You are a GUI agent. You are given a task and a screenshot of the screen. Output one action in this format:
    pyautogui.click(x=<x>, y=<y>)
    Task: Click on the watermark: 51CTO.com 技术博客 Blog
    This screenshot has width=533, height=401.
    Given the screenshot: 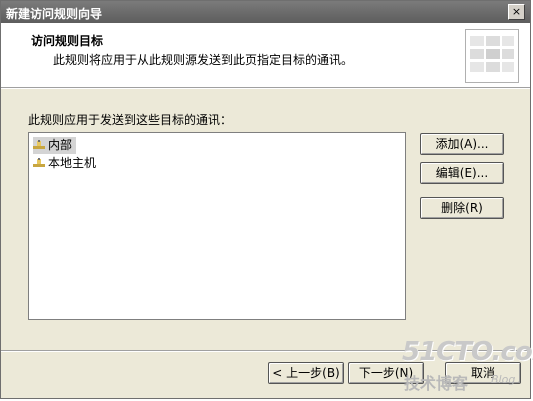 What is the action you would take?
    pyautogui.click(x=464, y=366)
    